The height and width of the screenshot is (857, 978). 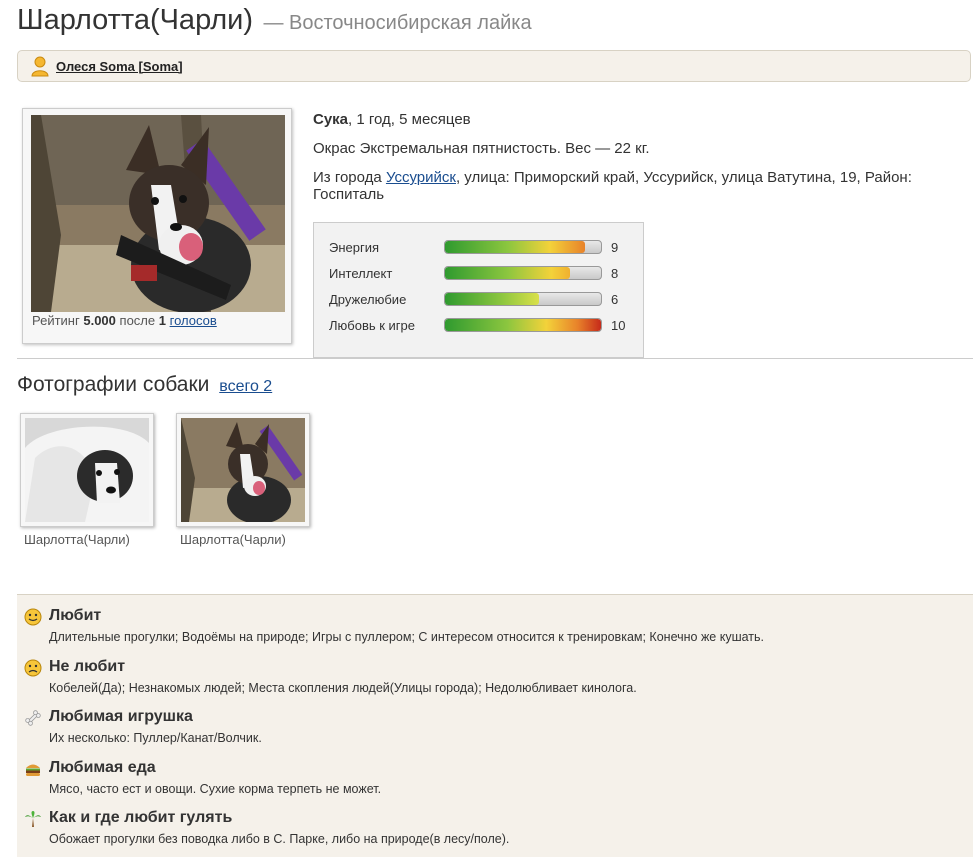 What do you see at coordinates (158, 213) in the screenshot?
I see `main-dog-photo` at bounding box center [158, 213].